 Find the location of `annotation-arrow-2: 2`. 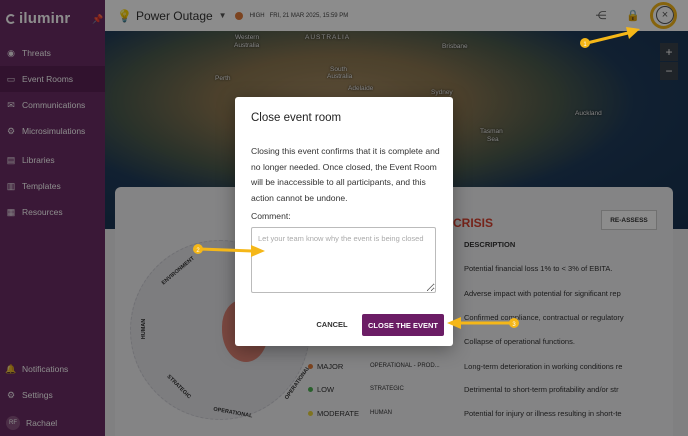

annotation-arrow-2: 2 is located at coordinates (229, 250).